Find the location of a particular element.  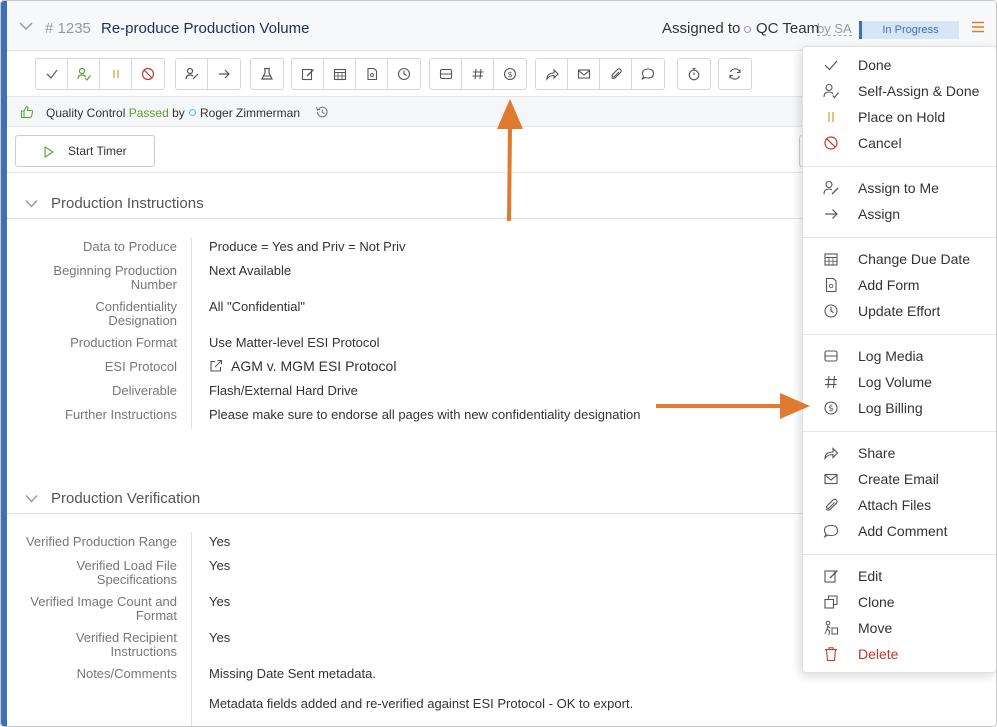

menu-item-log-billing: $ Log Billing is located at coordinates (899, 408).